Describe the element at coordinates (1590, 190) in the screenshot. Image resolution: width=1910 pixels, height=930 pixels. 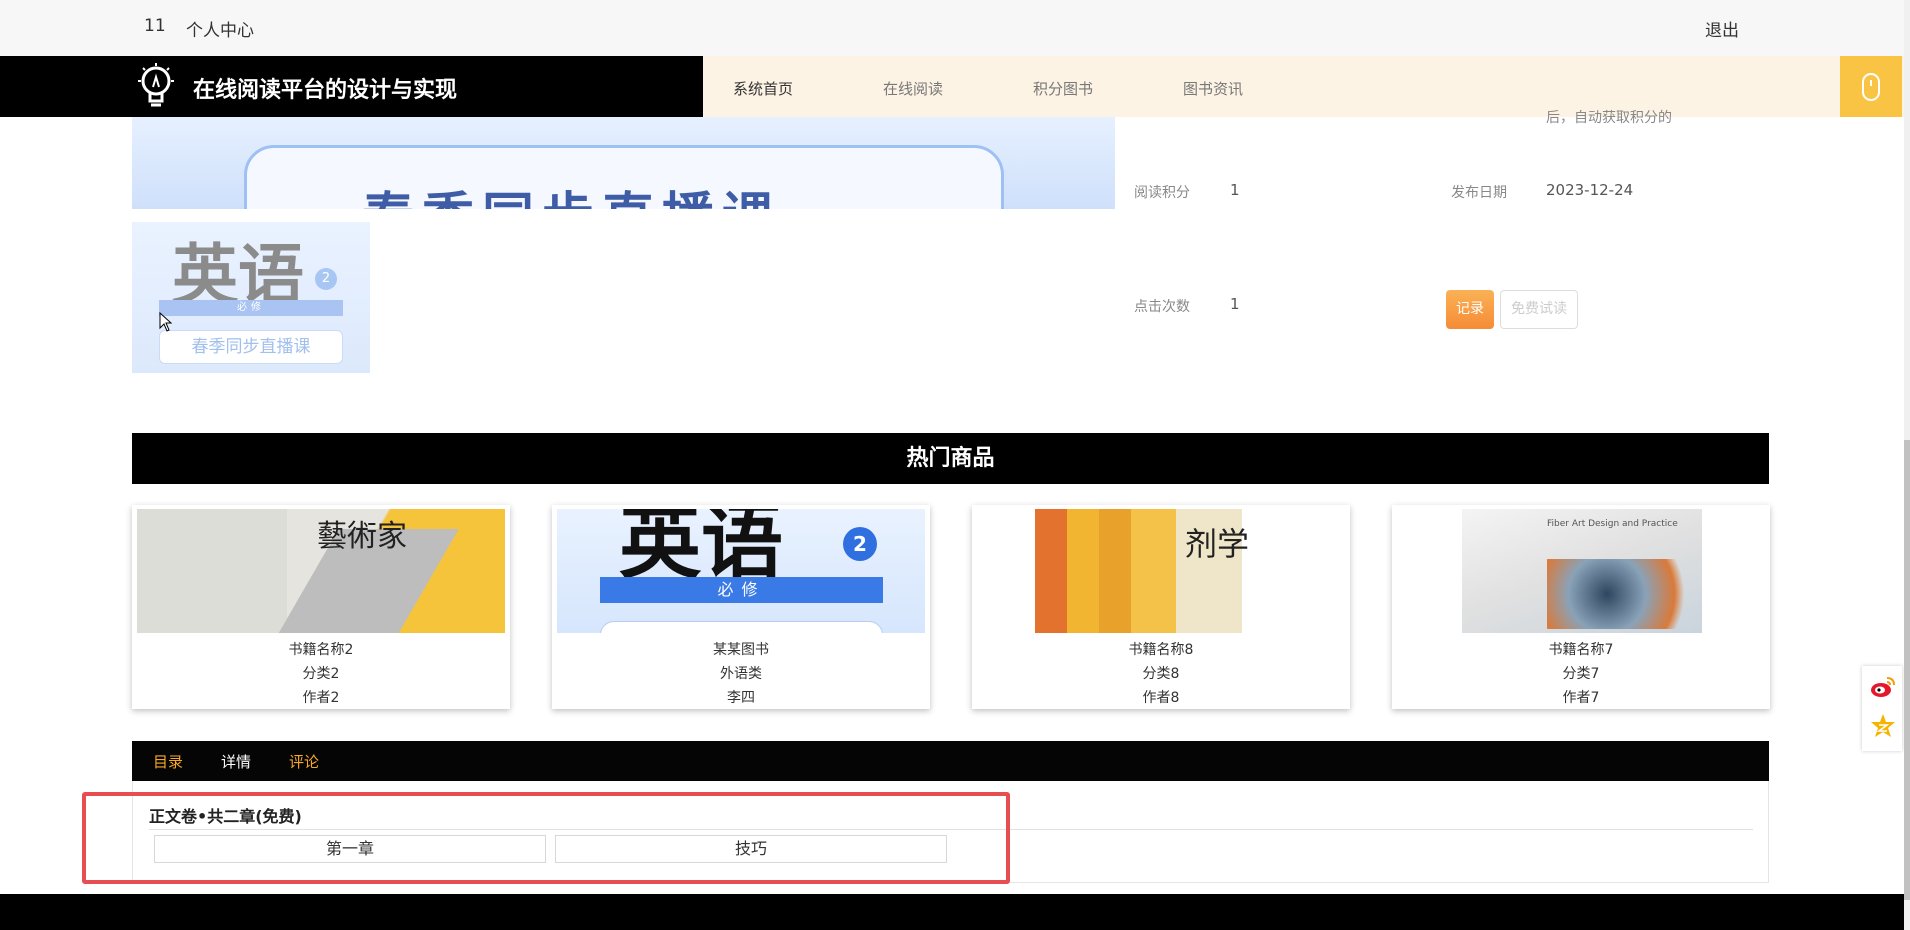
I see `publish-date-value: 2023-12-24` at that location.